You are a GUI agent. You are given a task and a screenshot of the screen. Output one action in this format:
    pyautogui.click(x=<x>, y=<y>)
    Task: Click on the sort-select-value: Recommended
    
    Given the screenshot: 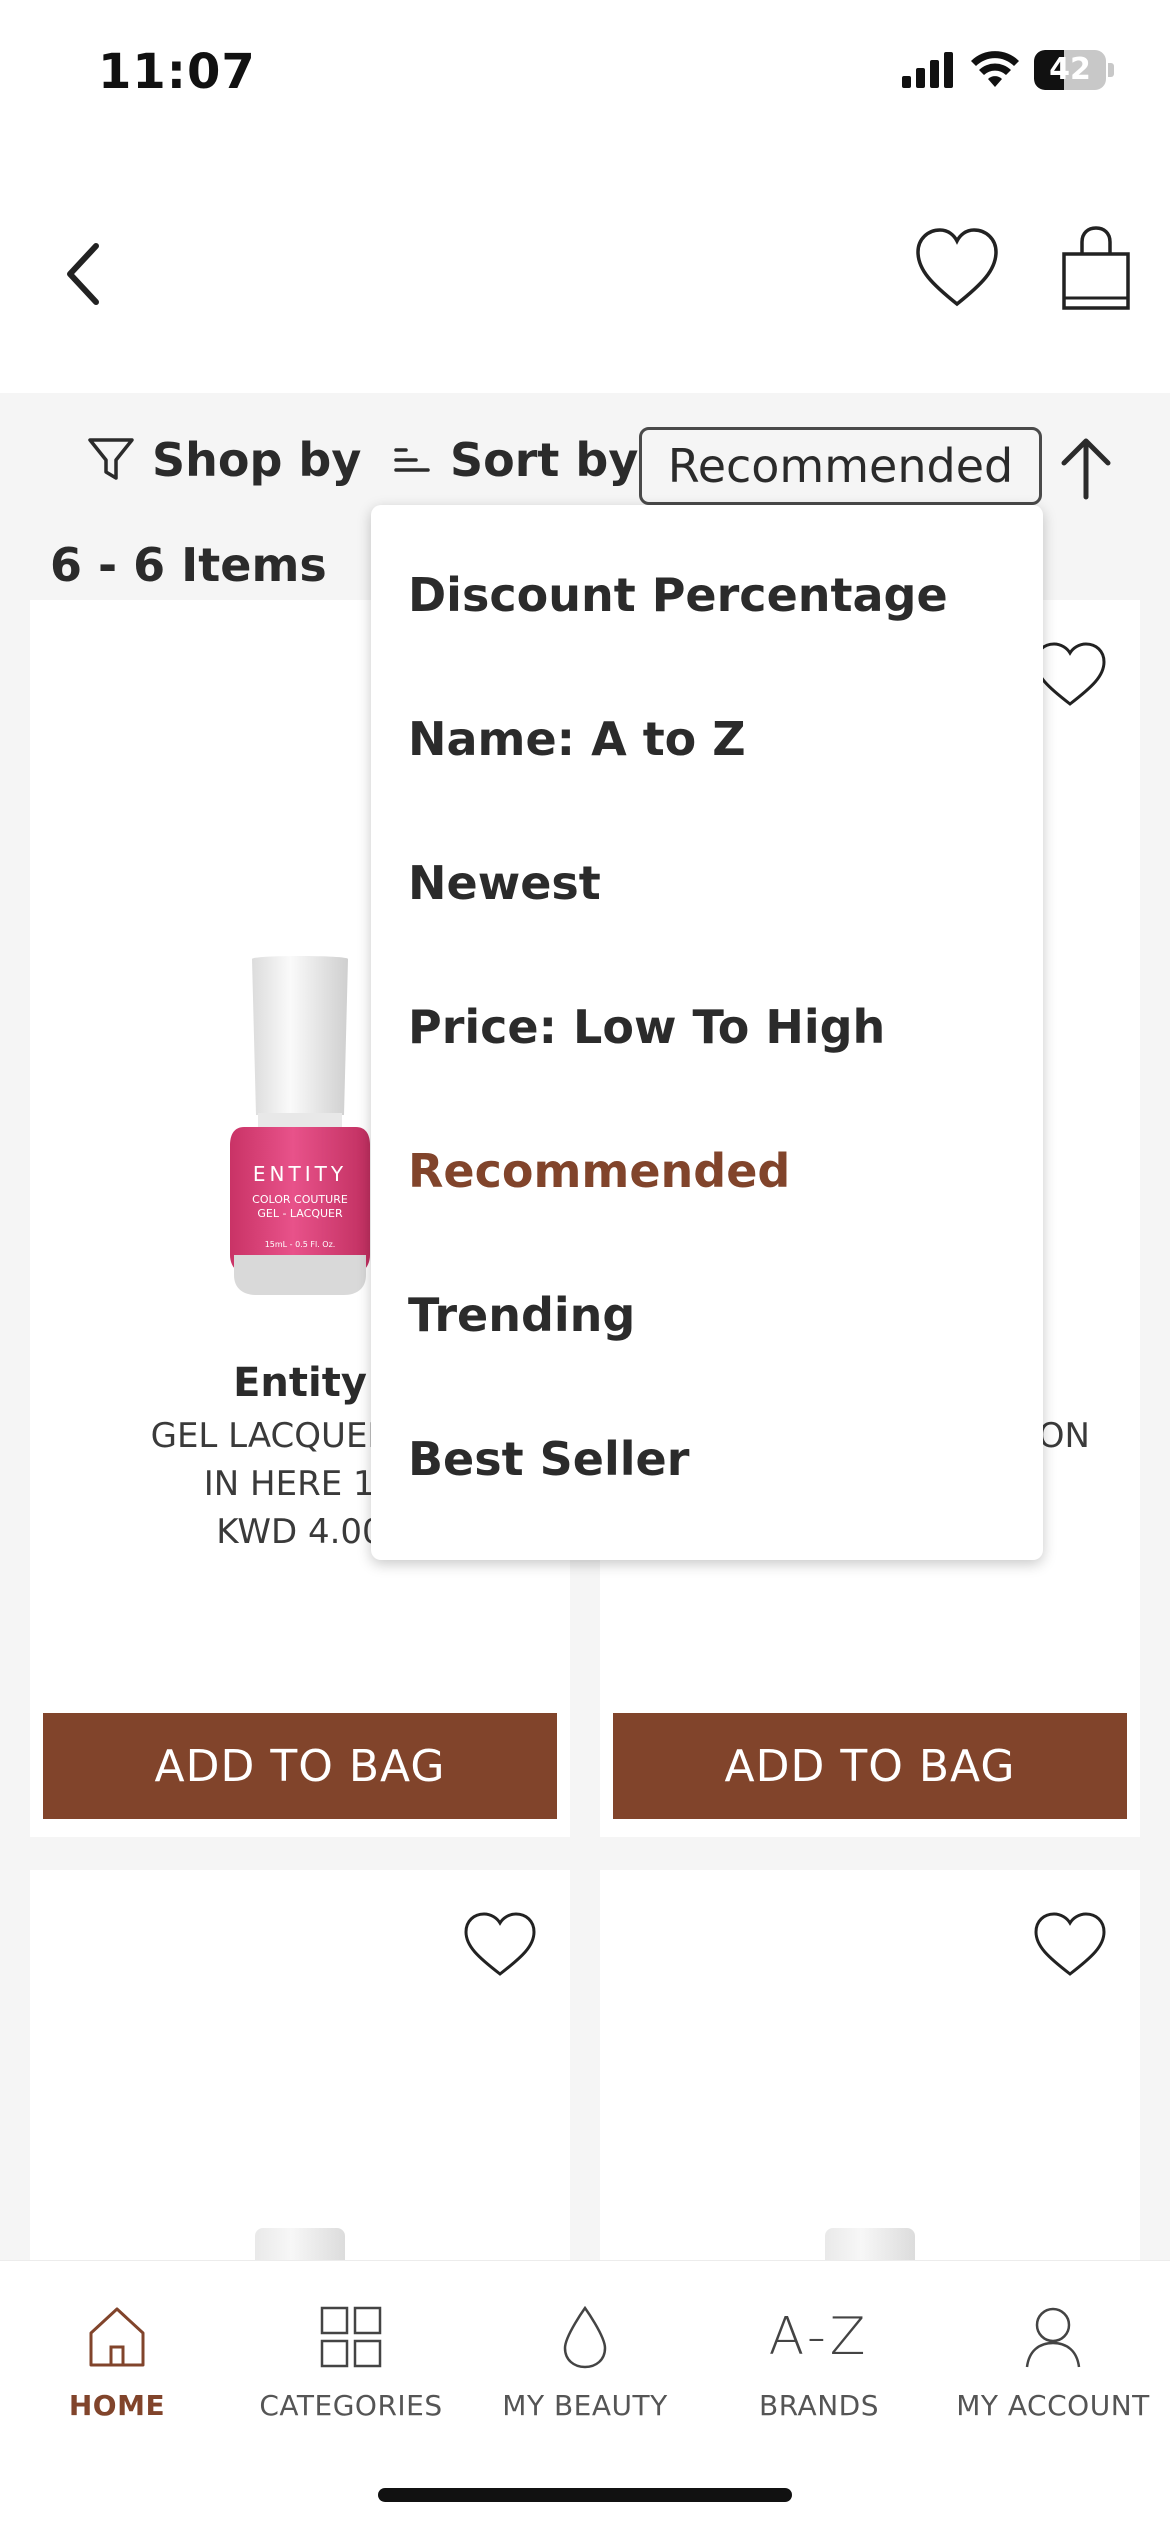 What is the action you would take?
    pyautogui.click(x=840, y=466)
    